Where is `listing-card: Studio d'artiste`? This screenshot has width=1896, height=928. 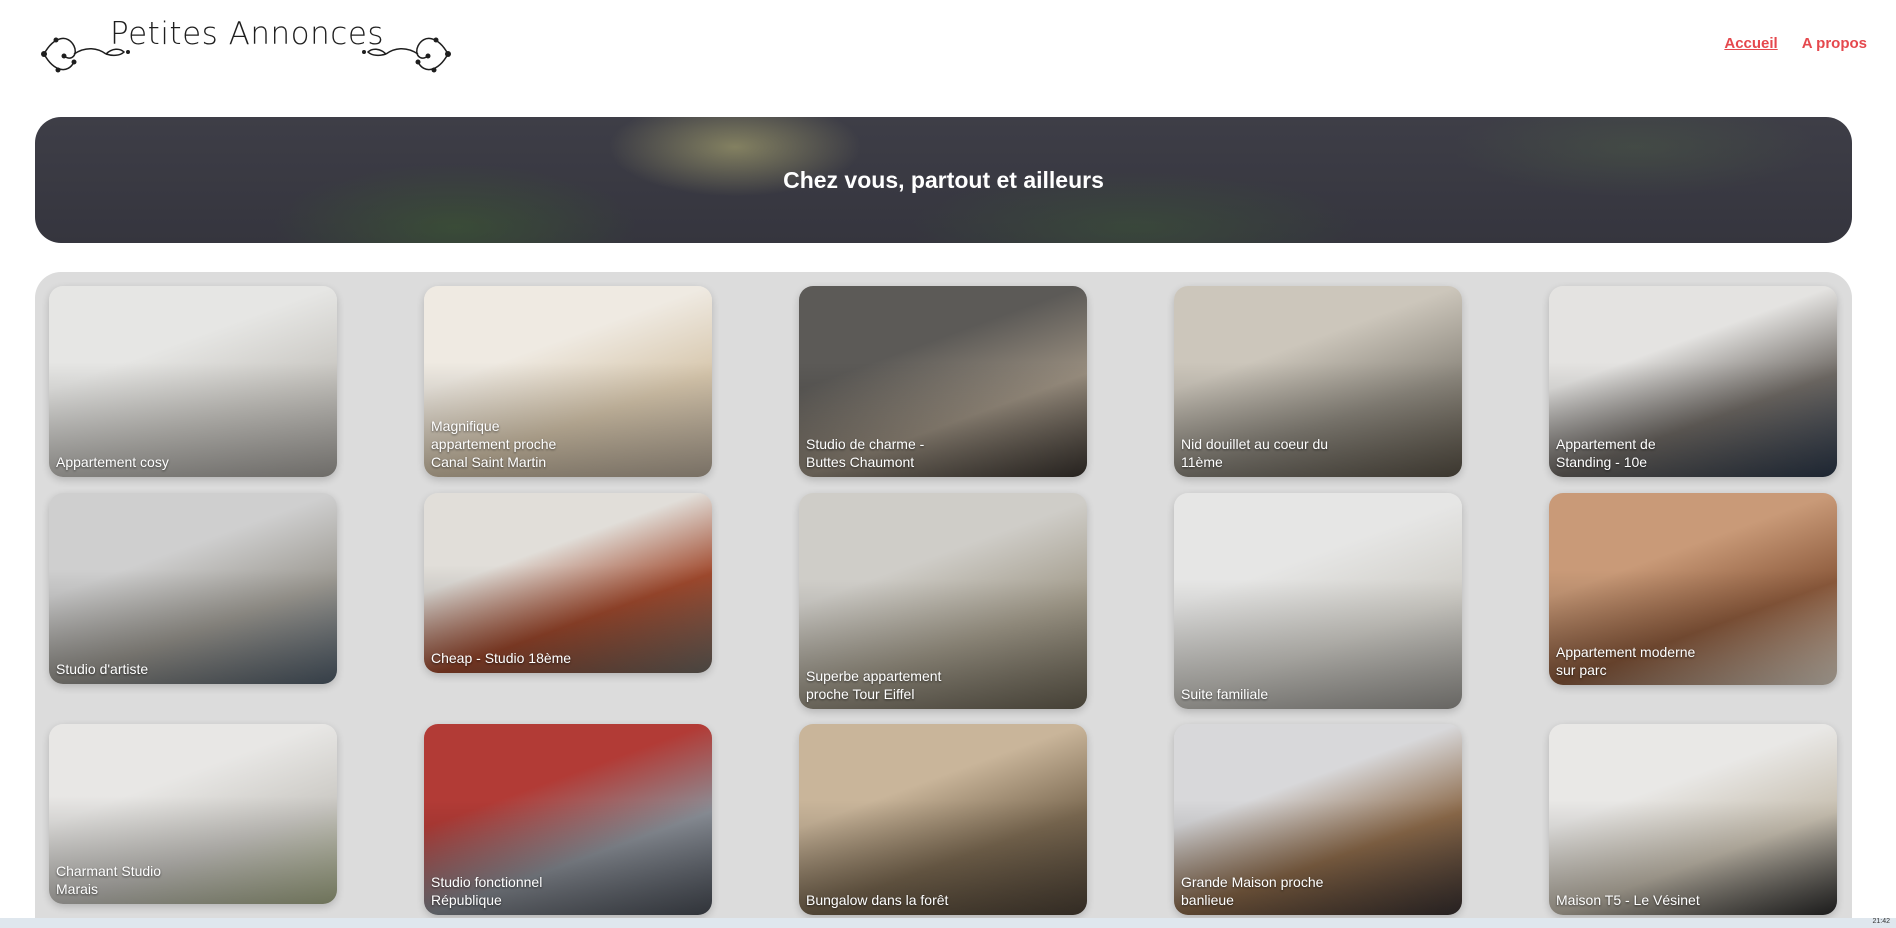
listing-card: Studio d'artiste is located at coordinates (193, 588).